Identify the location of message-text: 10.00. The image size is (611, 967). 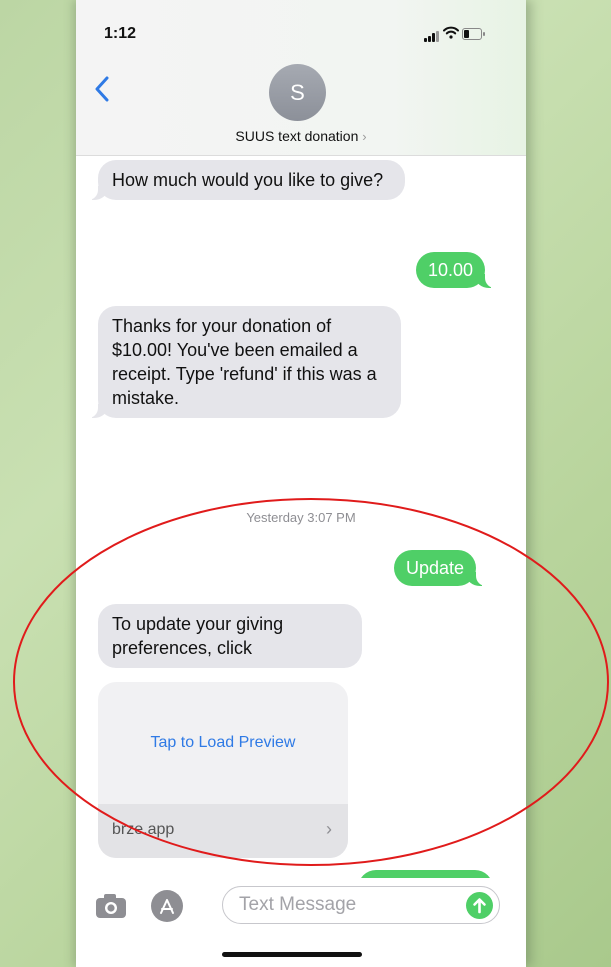
(451, 270).